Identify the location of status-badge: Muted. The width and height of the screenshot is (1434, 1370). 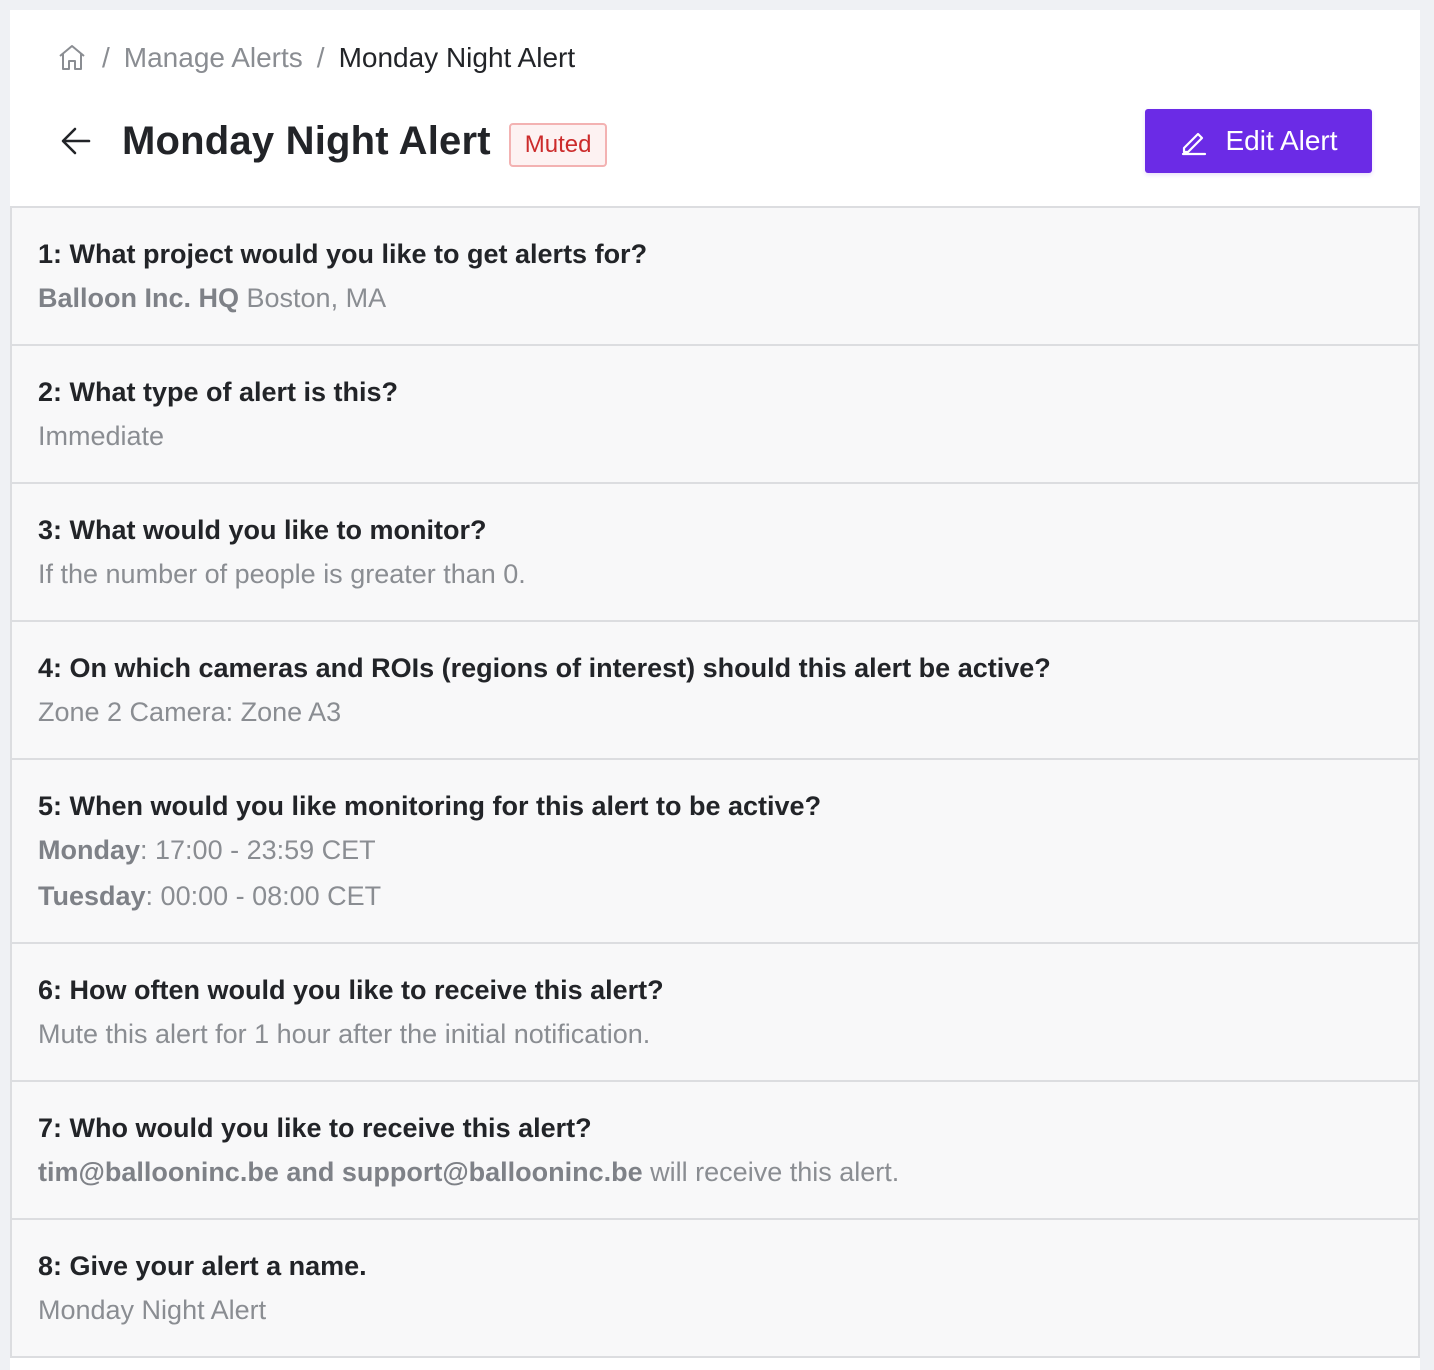
(558, 145).